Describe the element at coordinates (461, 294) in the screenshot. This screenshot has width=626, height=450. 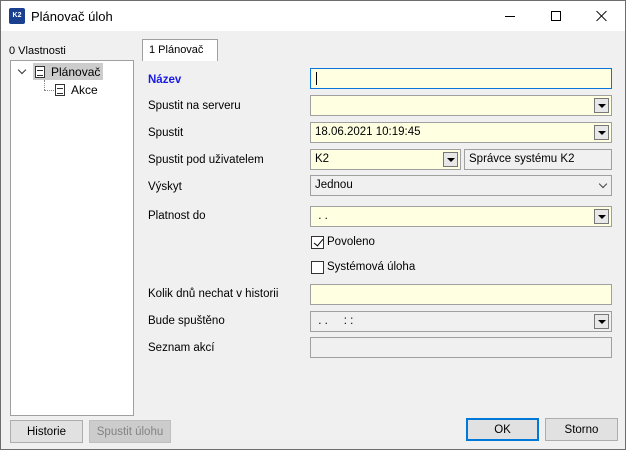
I see `history-days-input` at that location.